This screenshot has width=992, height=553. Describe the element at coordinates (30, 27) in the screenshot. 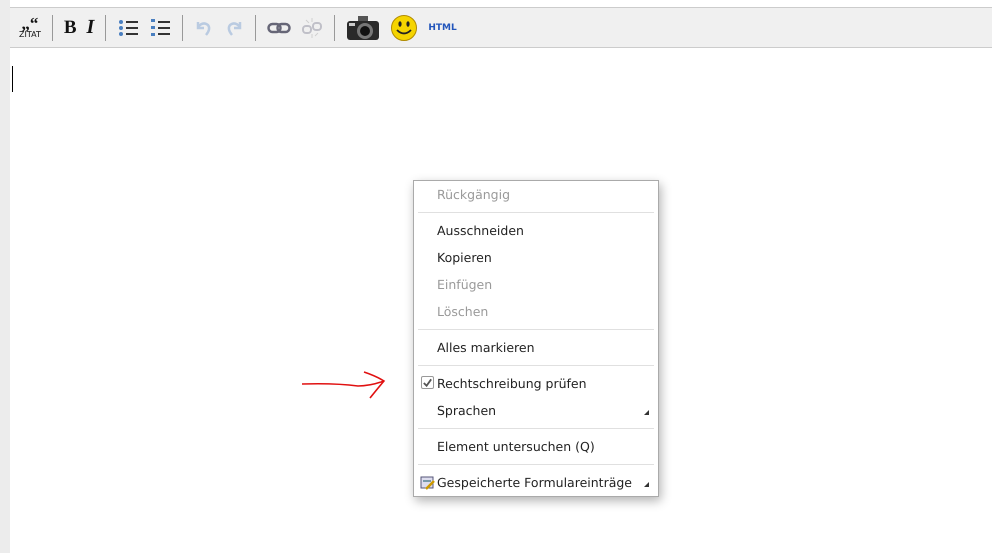

I see `quote-button: „“ ZITAT` at that location.